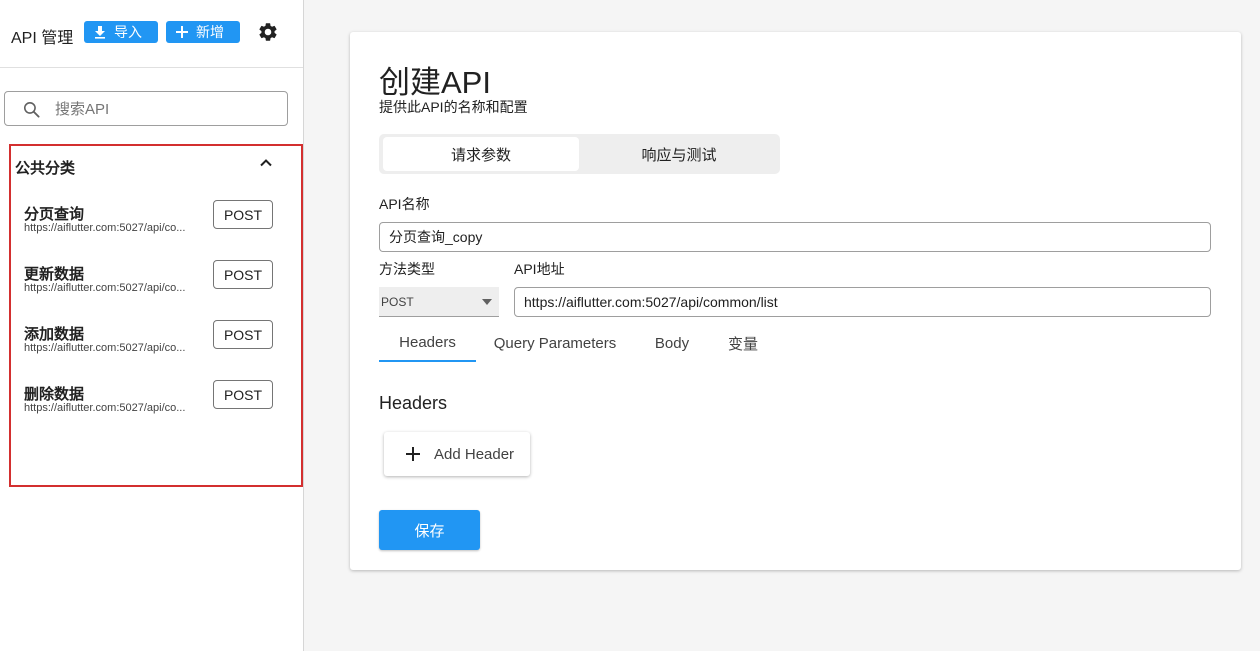 Image resolution: width=1260 pixels, height=651 pixels. Describe the element at coordinates (54, 334) in the screenshot. I see `api-item-name: 添加数据` at that location.